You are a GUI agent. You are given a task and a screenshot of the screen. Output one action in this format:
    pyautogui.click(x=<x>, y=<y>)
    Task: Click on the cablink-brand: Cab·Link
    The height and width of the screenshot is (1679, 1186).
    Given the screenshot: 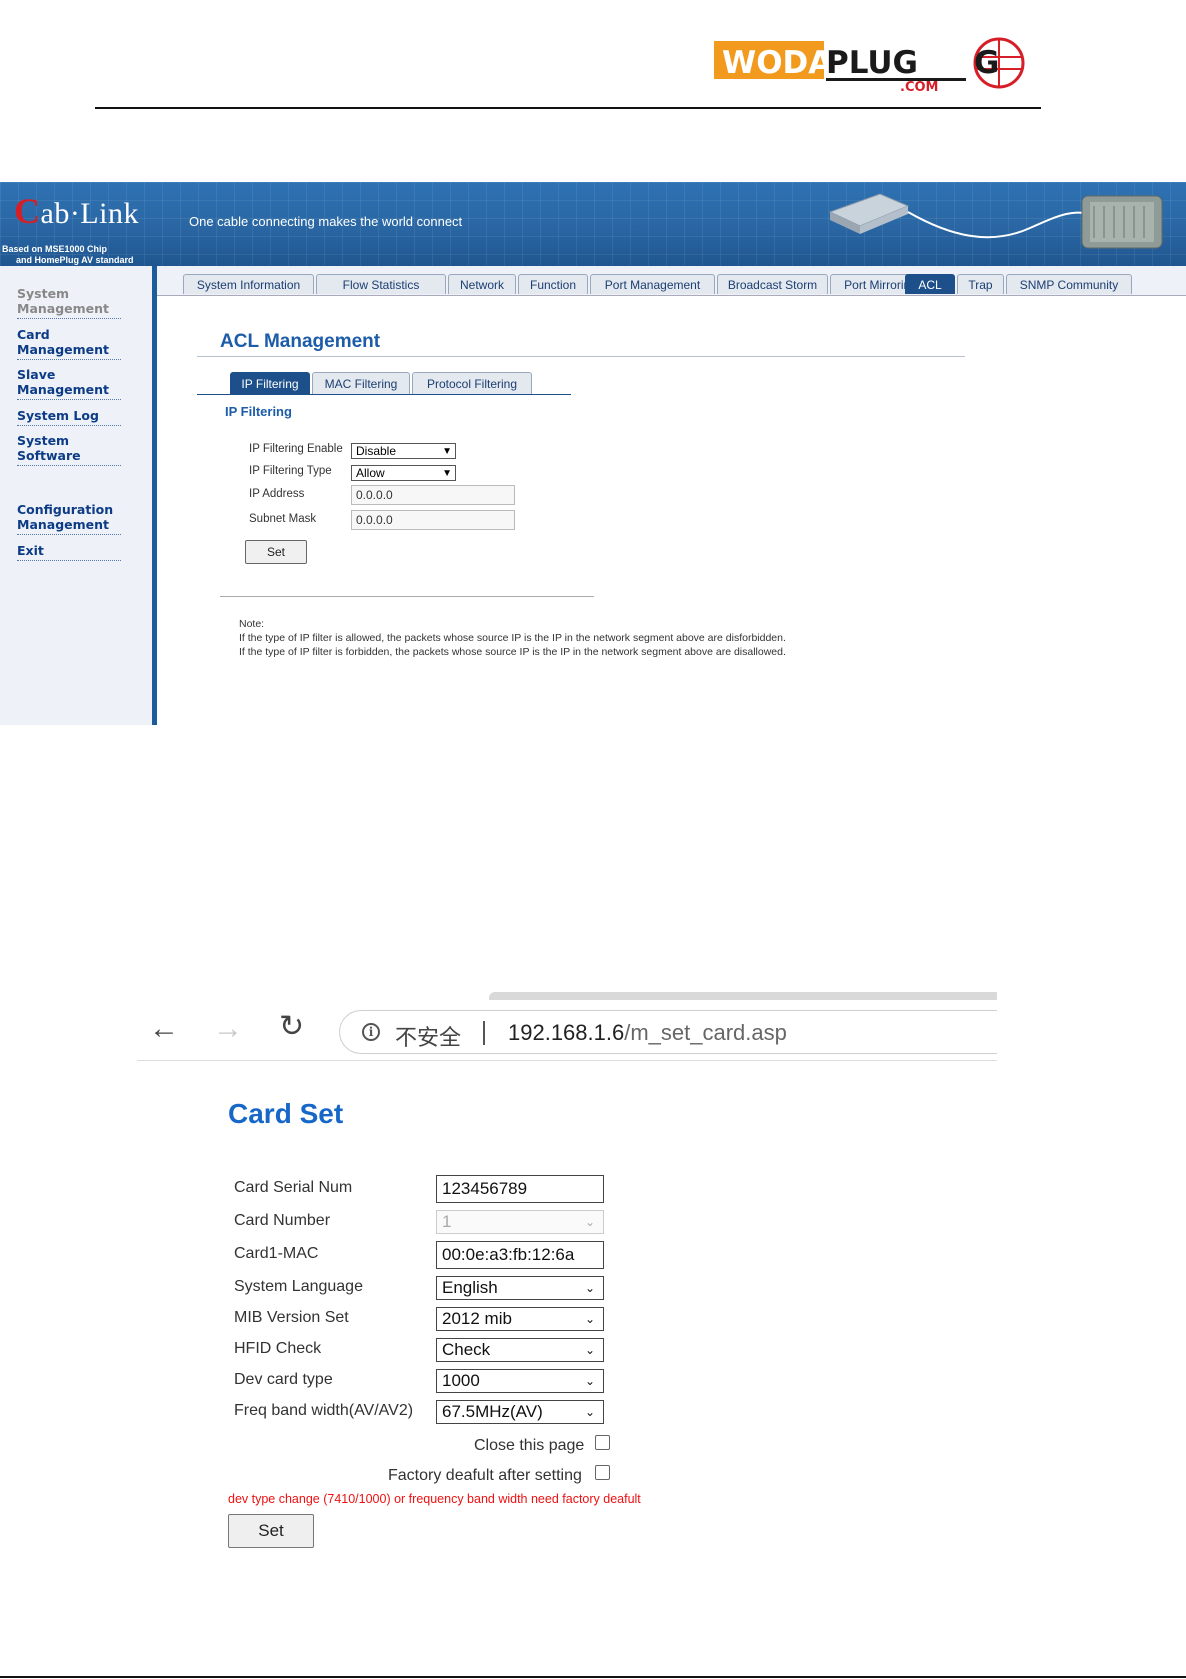 What is the action you would take?
    pyautogui.click(x=76, y=211)
    